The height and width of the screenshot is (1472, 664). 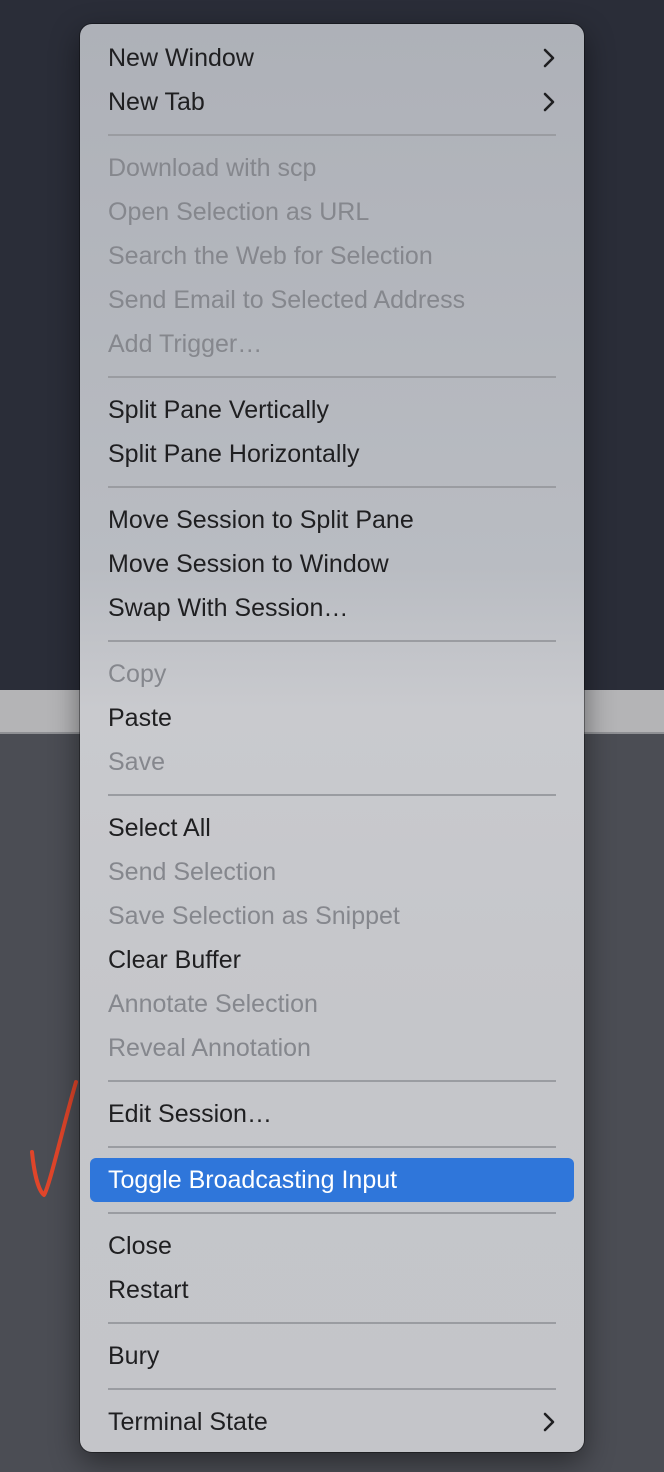 I want to click on menu-item-label: Download with scp, so click(x=212, y=168).